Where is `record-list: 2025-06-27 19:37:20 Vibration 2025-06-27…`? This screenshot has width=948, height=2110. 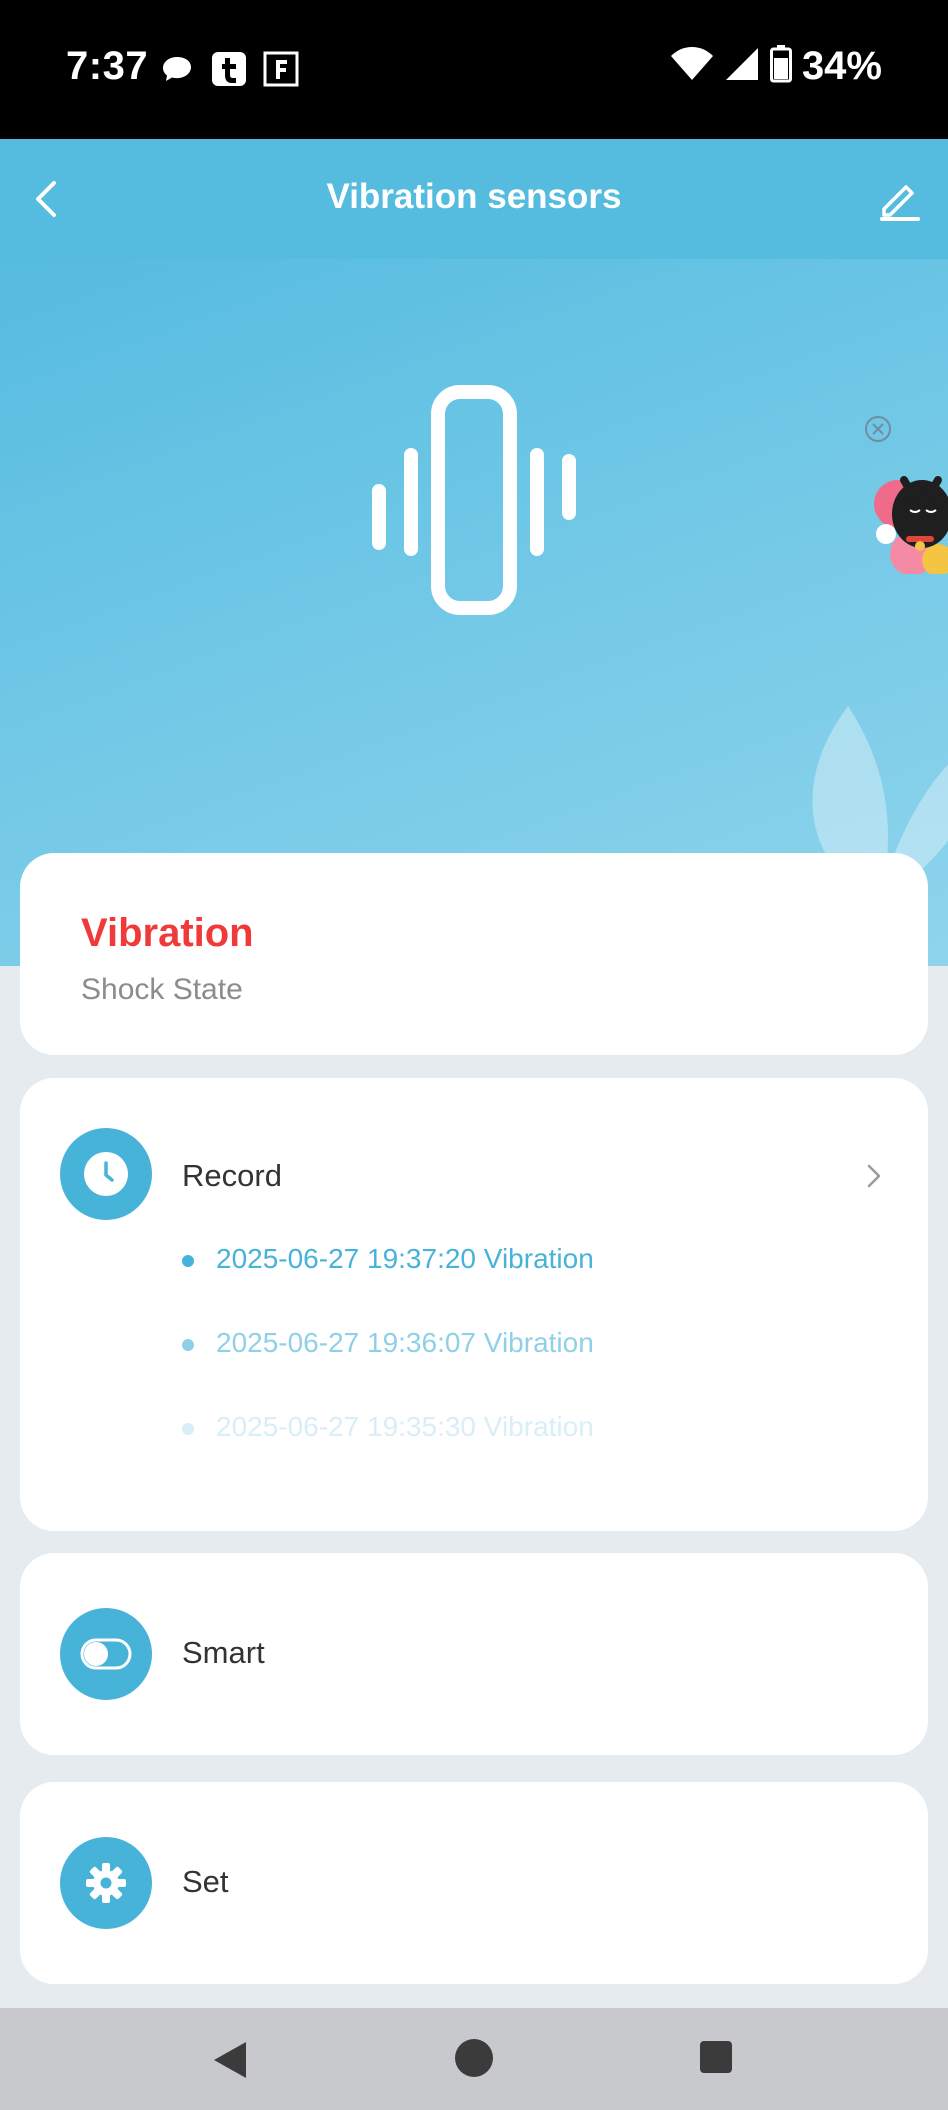 record-list: 2025-06-27 19:37:20 Vibration 2025-06-27… is located at coordinates (532, 1369).